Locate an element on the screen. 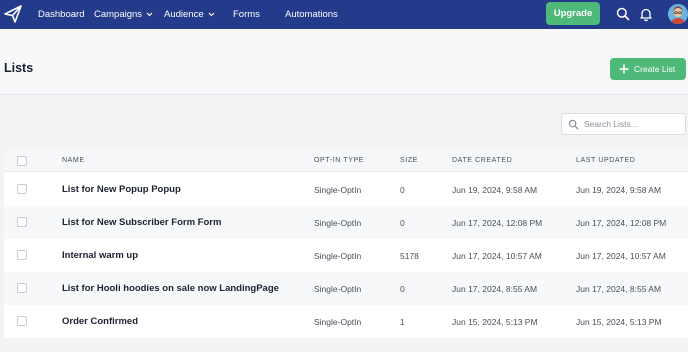 The image size is (688, 352). nav-forms-label: Forms is located at coordinates (246, 14).